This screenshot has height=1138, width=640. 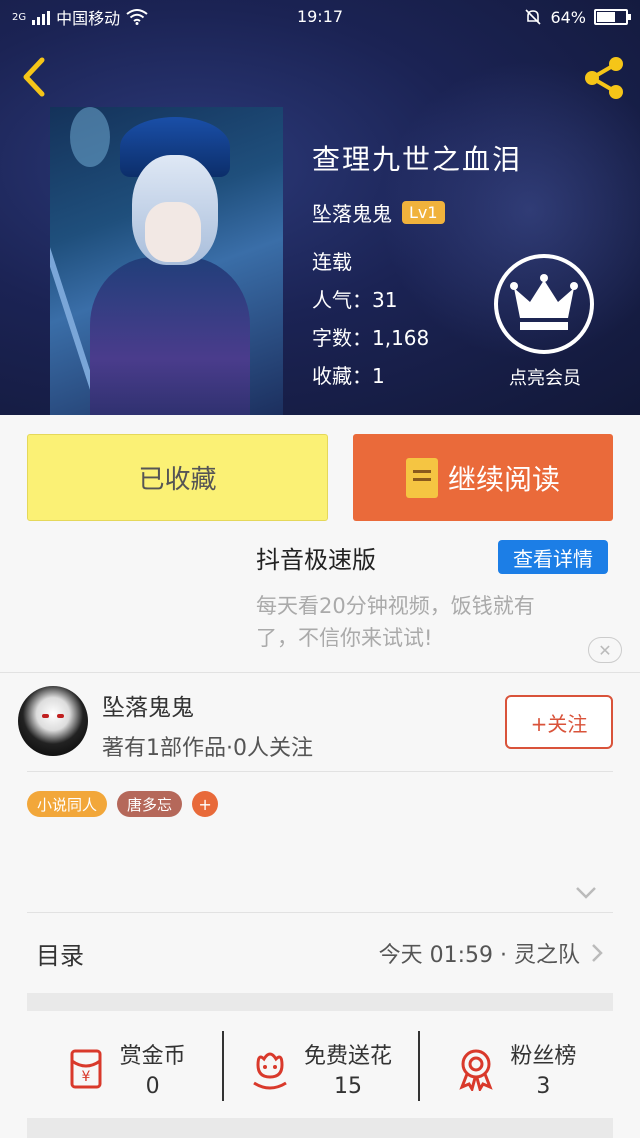 I want to click on chevron-down-icon, so click(x=586, y=893).